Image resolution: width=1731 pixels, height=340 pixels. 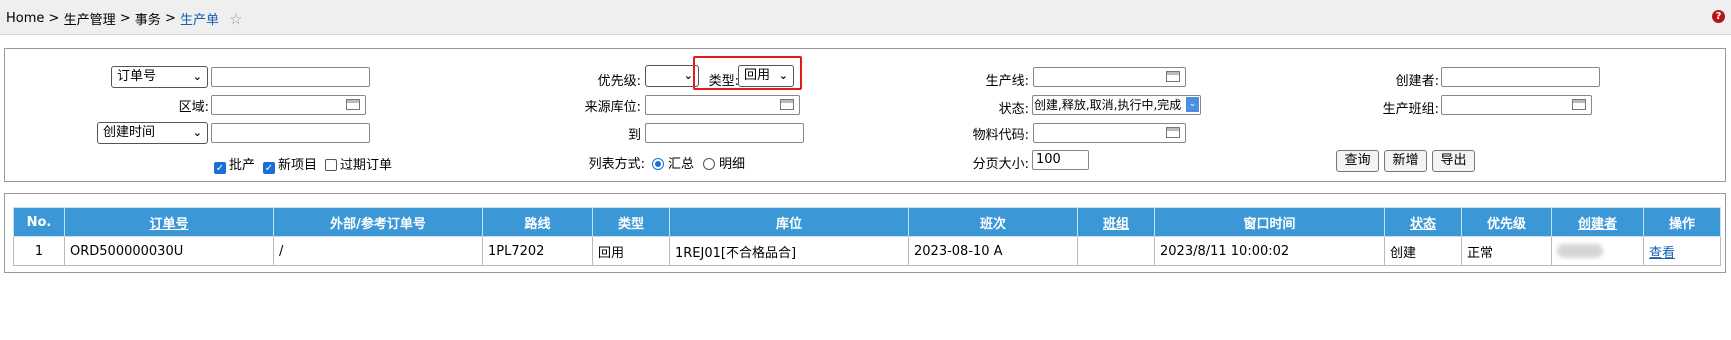 What do you see at coordinates (993, 222) in the screenshot?
I see `column-header-shift: 班次` at bounding box center [993, 222].